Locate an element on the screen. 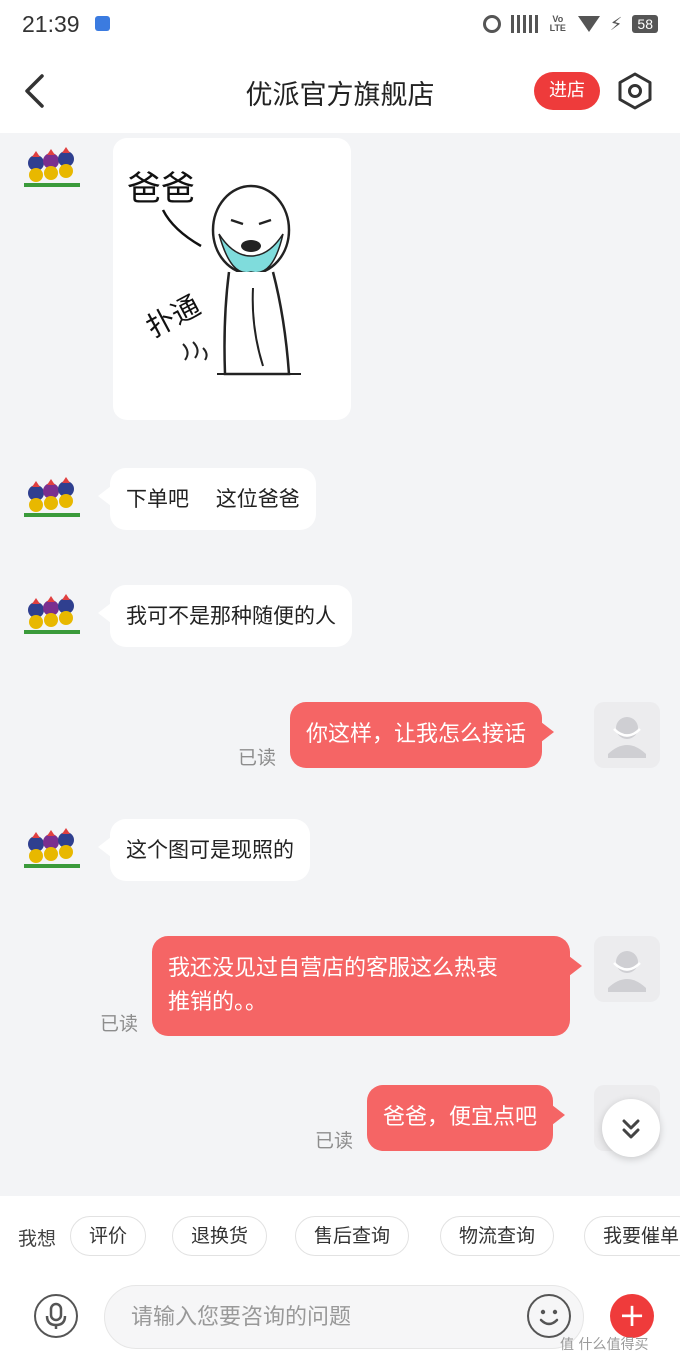  quick-action-logistics: 物流查询 is located at coordinates (497, 1236).